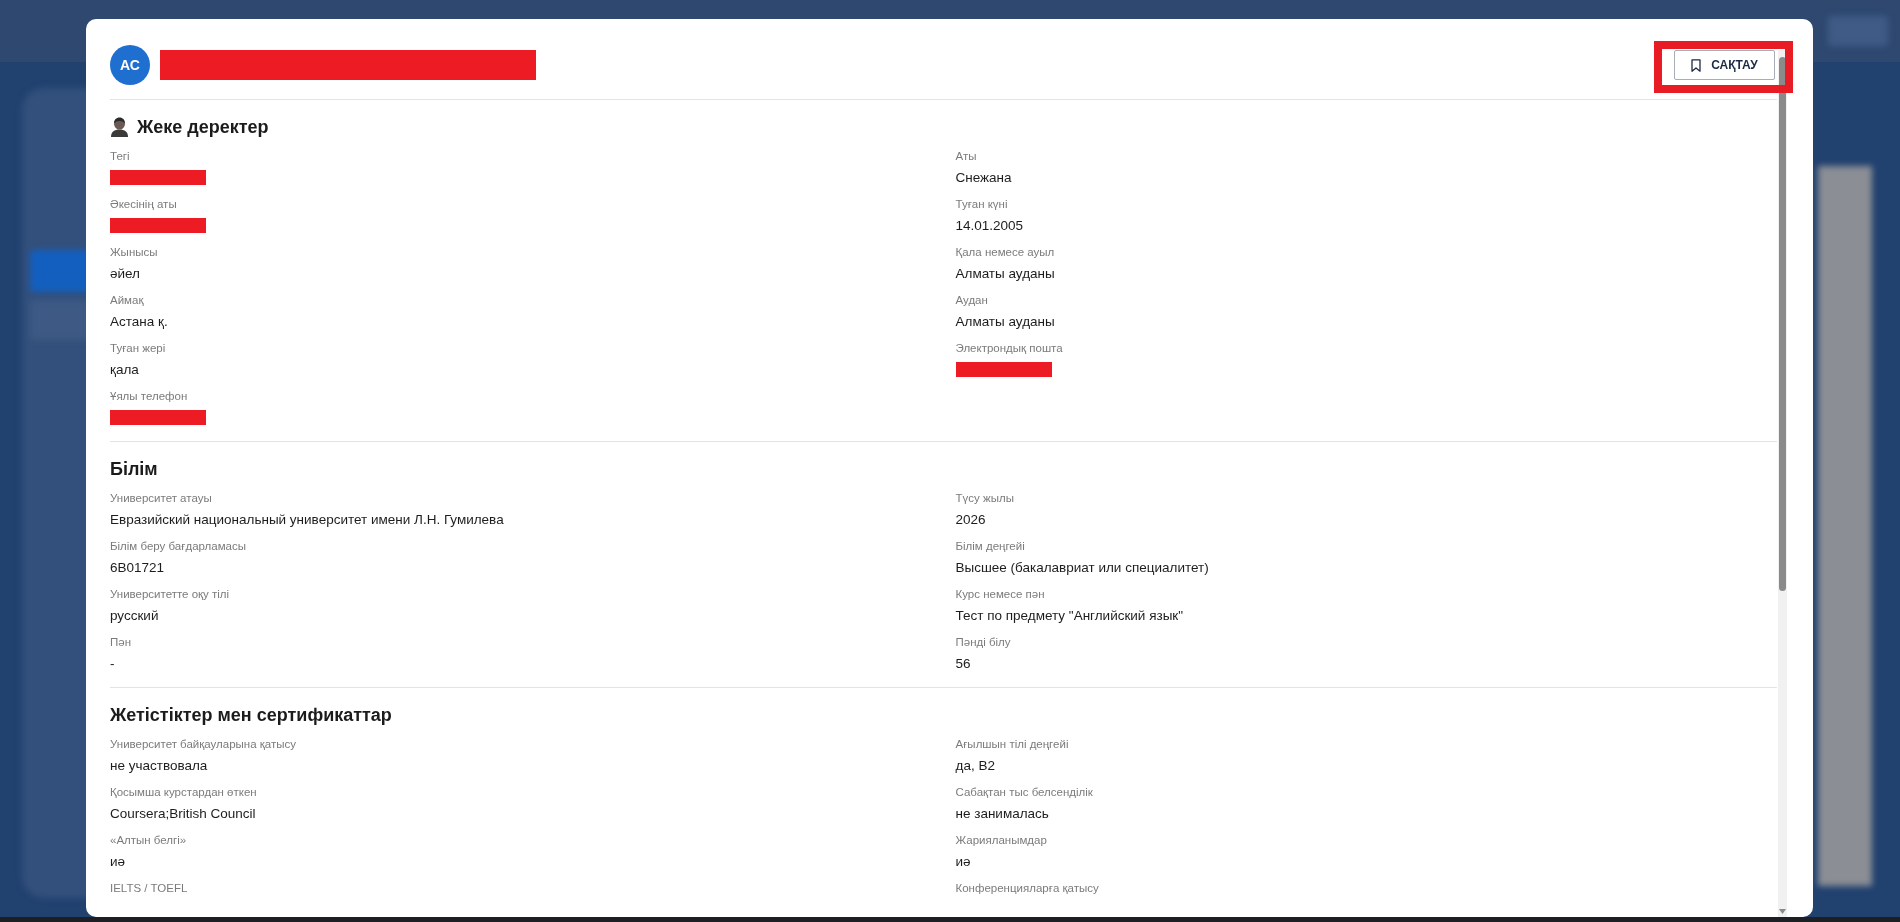 Image resolution: width=1900 pixels, height=922 pixels. What do you see at coordinates (1027, 888) in the screenshot?
I see `field-label: Конференцияларға қатысу` at bounding box center [1027, 888].